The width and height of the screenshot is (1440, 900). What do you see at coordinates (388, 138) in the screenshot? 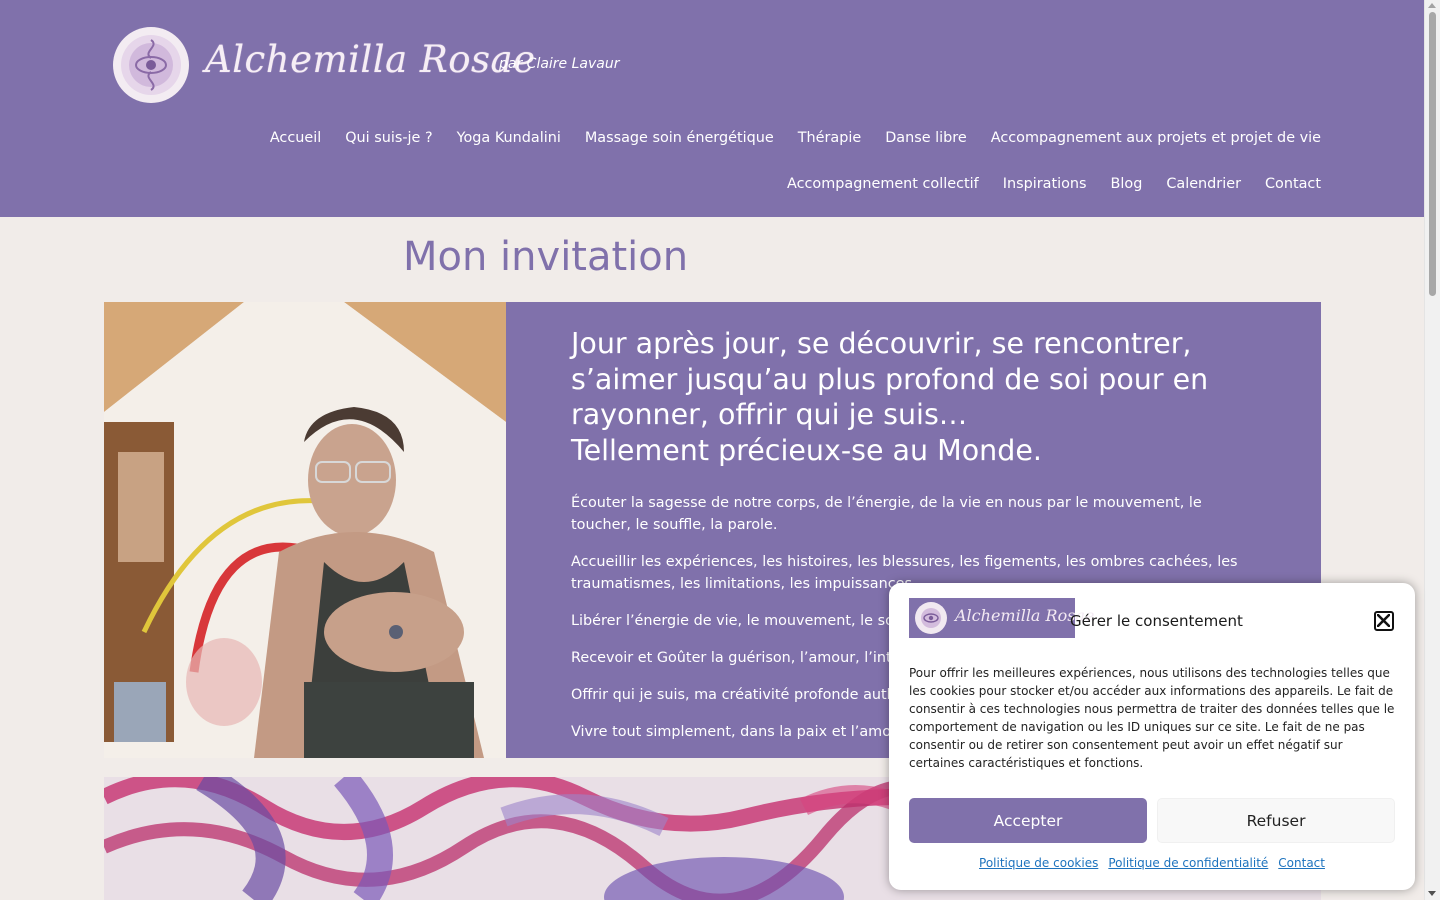
I see `nav-item-qui-suis-je: Qui suis-je ?` at bounding box center [388, 138].